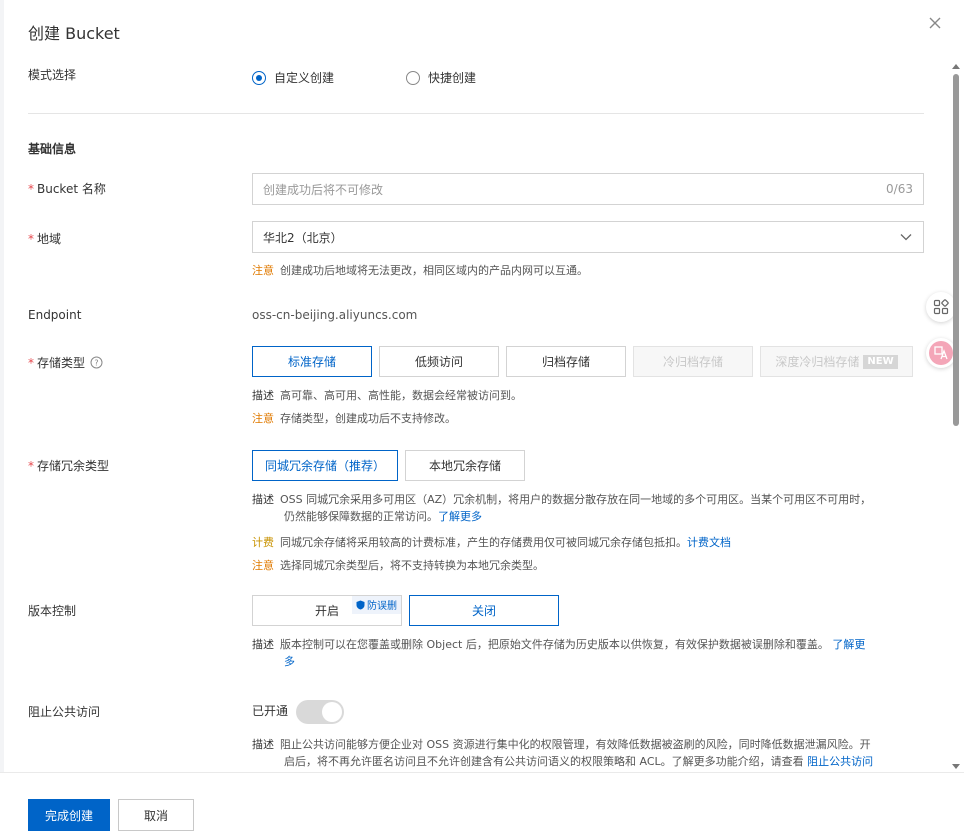 This screenshot has width=964, height=839. I want to click on bucket-name-label: * Bucket 名称, so click(67, 189).